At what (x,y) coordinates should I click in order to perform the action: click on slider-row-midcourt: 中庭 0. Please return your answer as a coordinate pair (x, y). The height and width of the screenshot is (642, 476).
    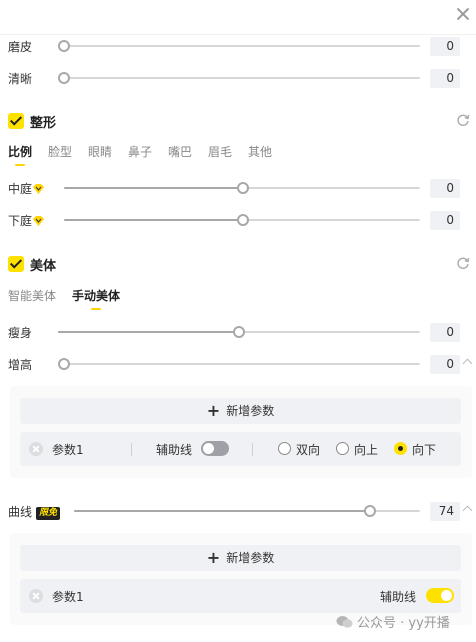
    Looking at the image, I should click on (238, 188).